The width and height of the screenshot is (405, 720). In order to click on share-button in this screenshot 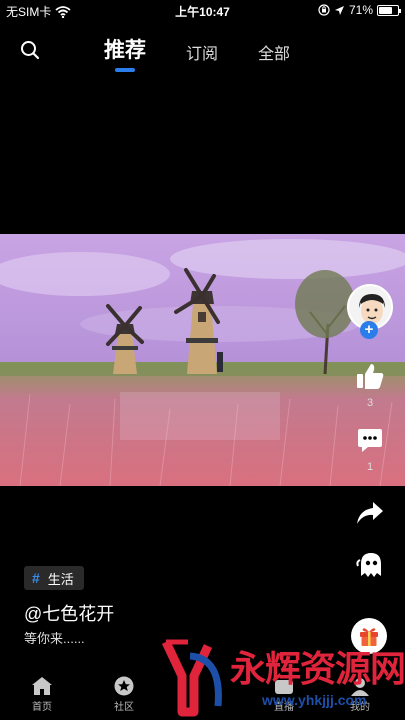, I will do `click(370, 515)`.